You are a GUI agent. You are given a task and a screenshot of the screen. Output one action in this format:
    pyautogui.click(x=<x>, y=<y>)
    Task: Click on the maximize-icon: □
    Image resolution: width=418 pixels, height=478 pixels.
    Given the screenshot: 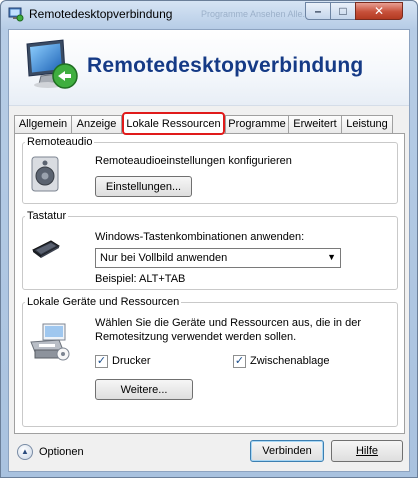 What is the action you would take?
    pyautogui.click(x=343, y=11)
    